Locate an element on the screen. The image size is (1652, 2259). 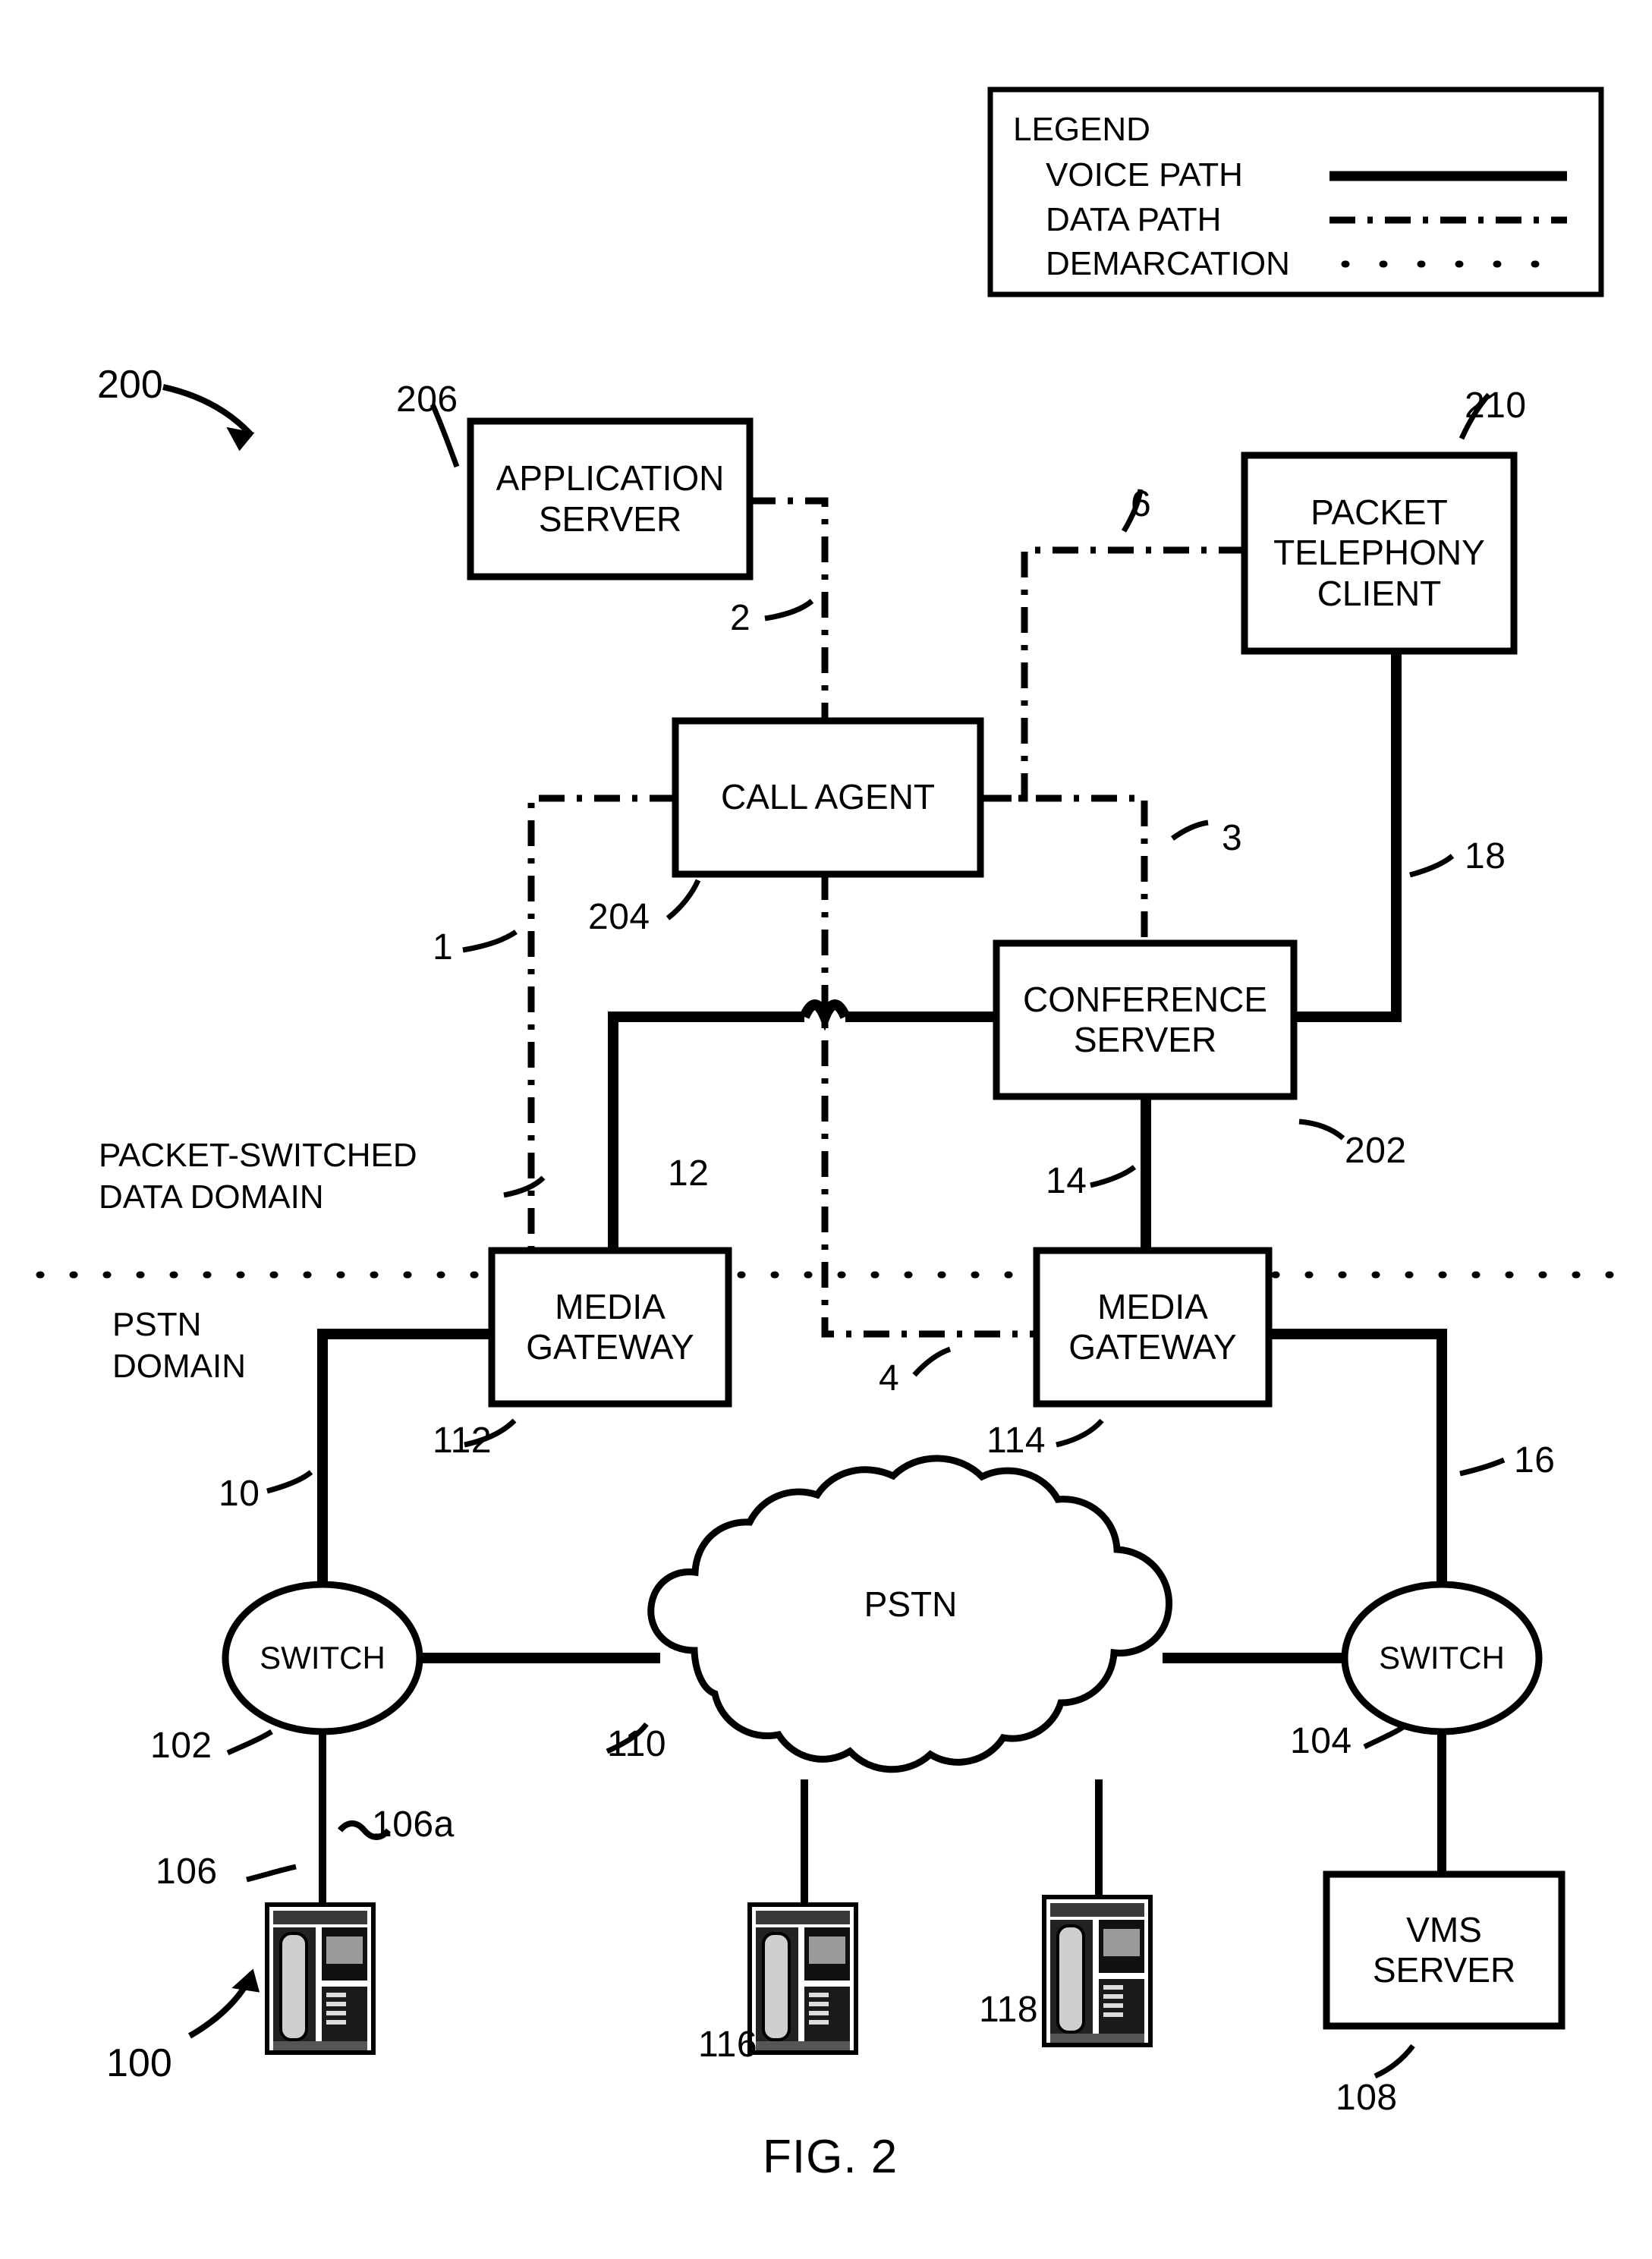
packet-switched-data-domain-text: PACKET-SWITCHED DATA DOMAIN is located at coordinates (258, 1176).